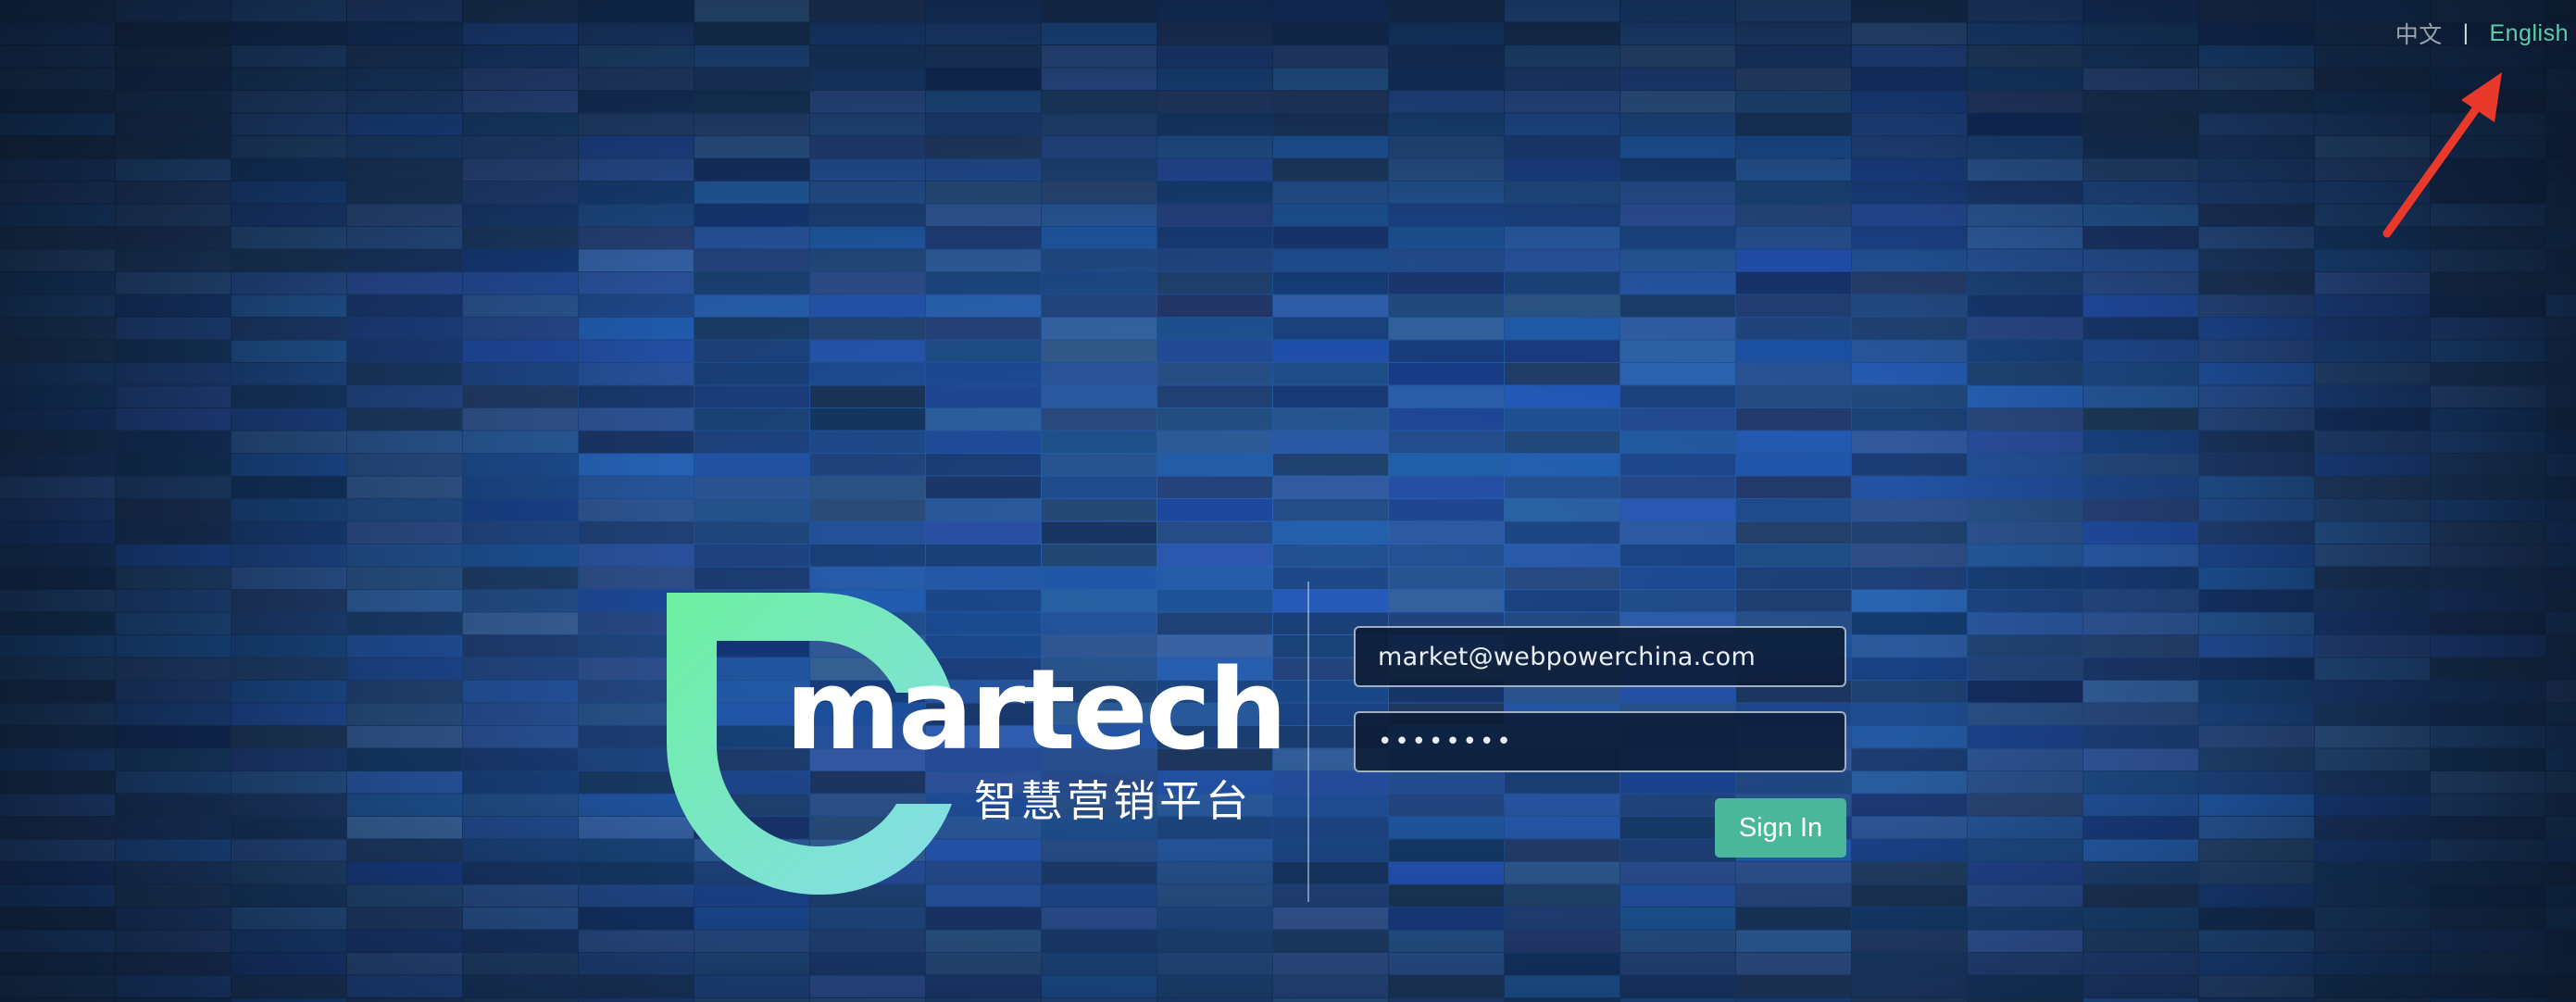  Describe the element at coordinates (1113, 801) in the screenshot. I see `logo-tagline: 智慧营销平台` at that location.